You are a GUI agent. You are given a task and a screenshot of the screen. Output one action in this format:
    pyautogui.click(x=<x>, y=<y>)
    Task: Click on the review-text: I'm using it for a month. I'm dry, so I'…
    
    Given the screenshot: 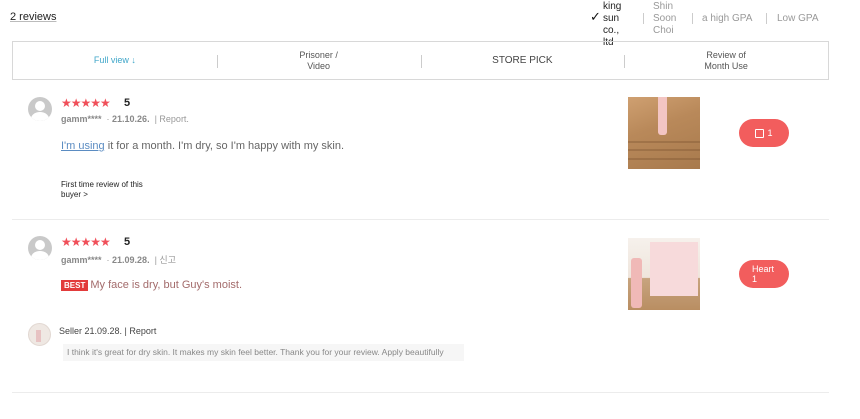 What is the action you would take?
    pyautogui.click(x=203, y=146)
    